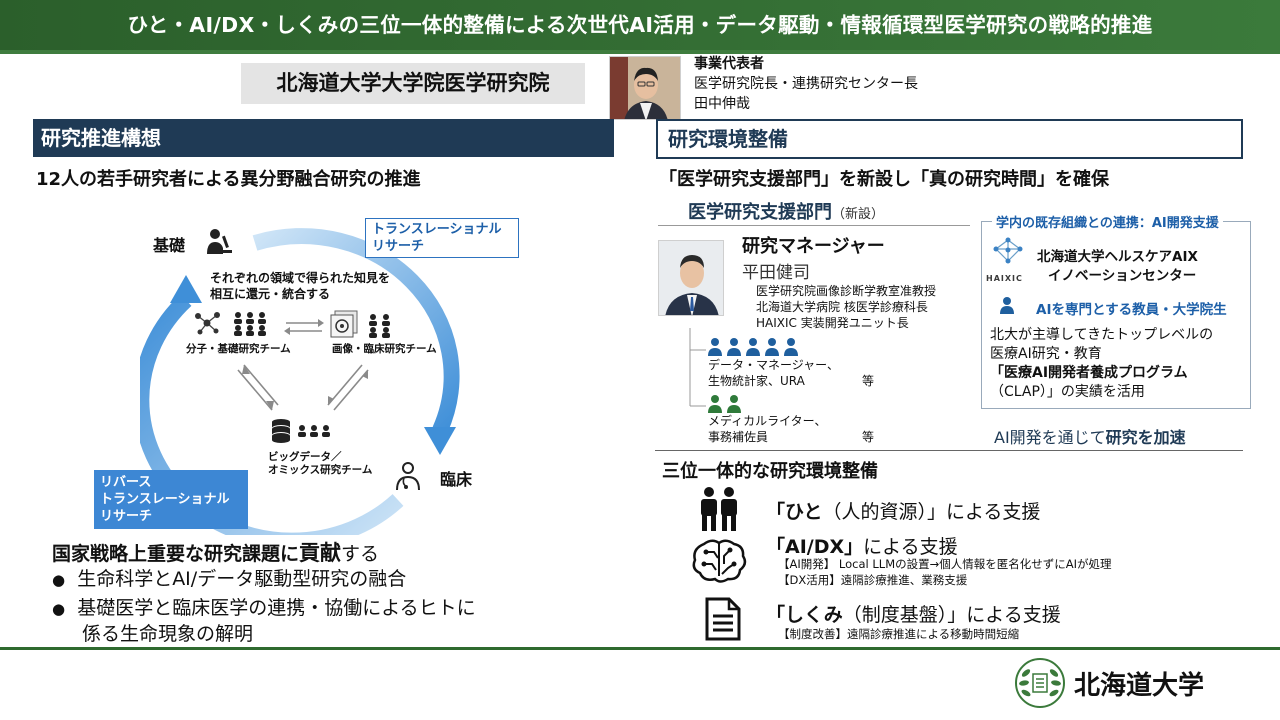 The height and width of the screenshot is (720, 1280). I want to click on representative-title: 医学研究院長・連携研究センター長, so click(806, 84).